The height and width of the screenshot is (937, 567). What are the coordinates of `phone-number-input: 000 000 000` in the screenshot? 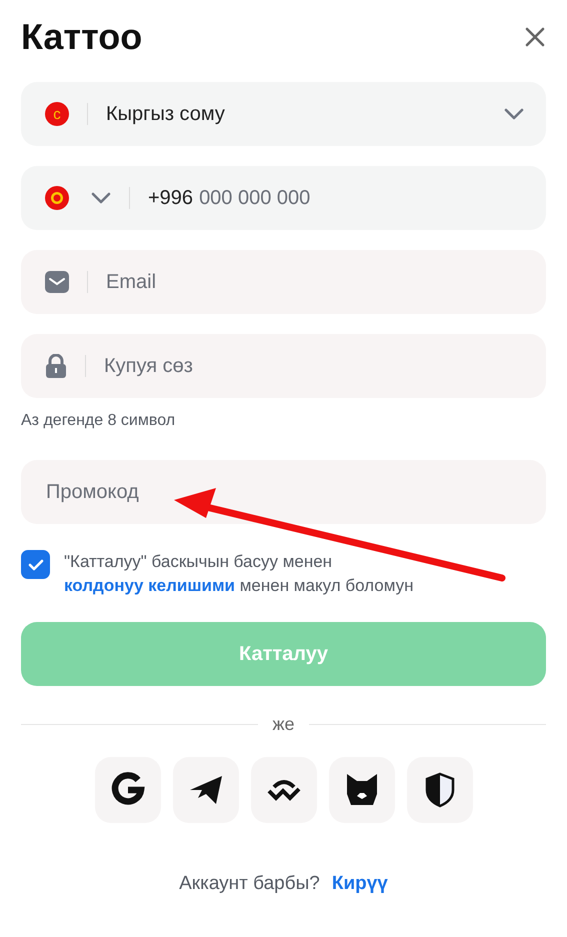 It's located at (361, 198).